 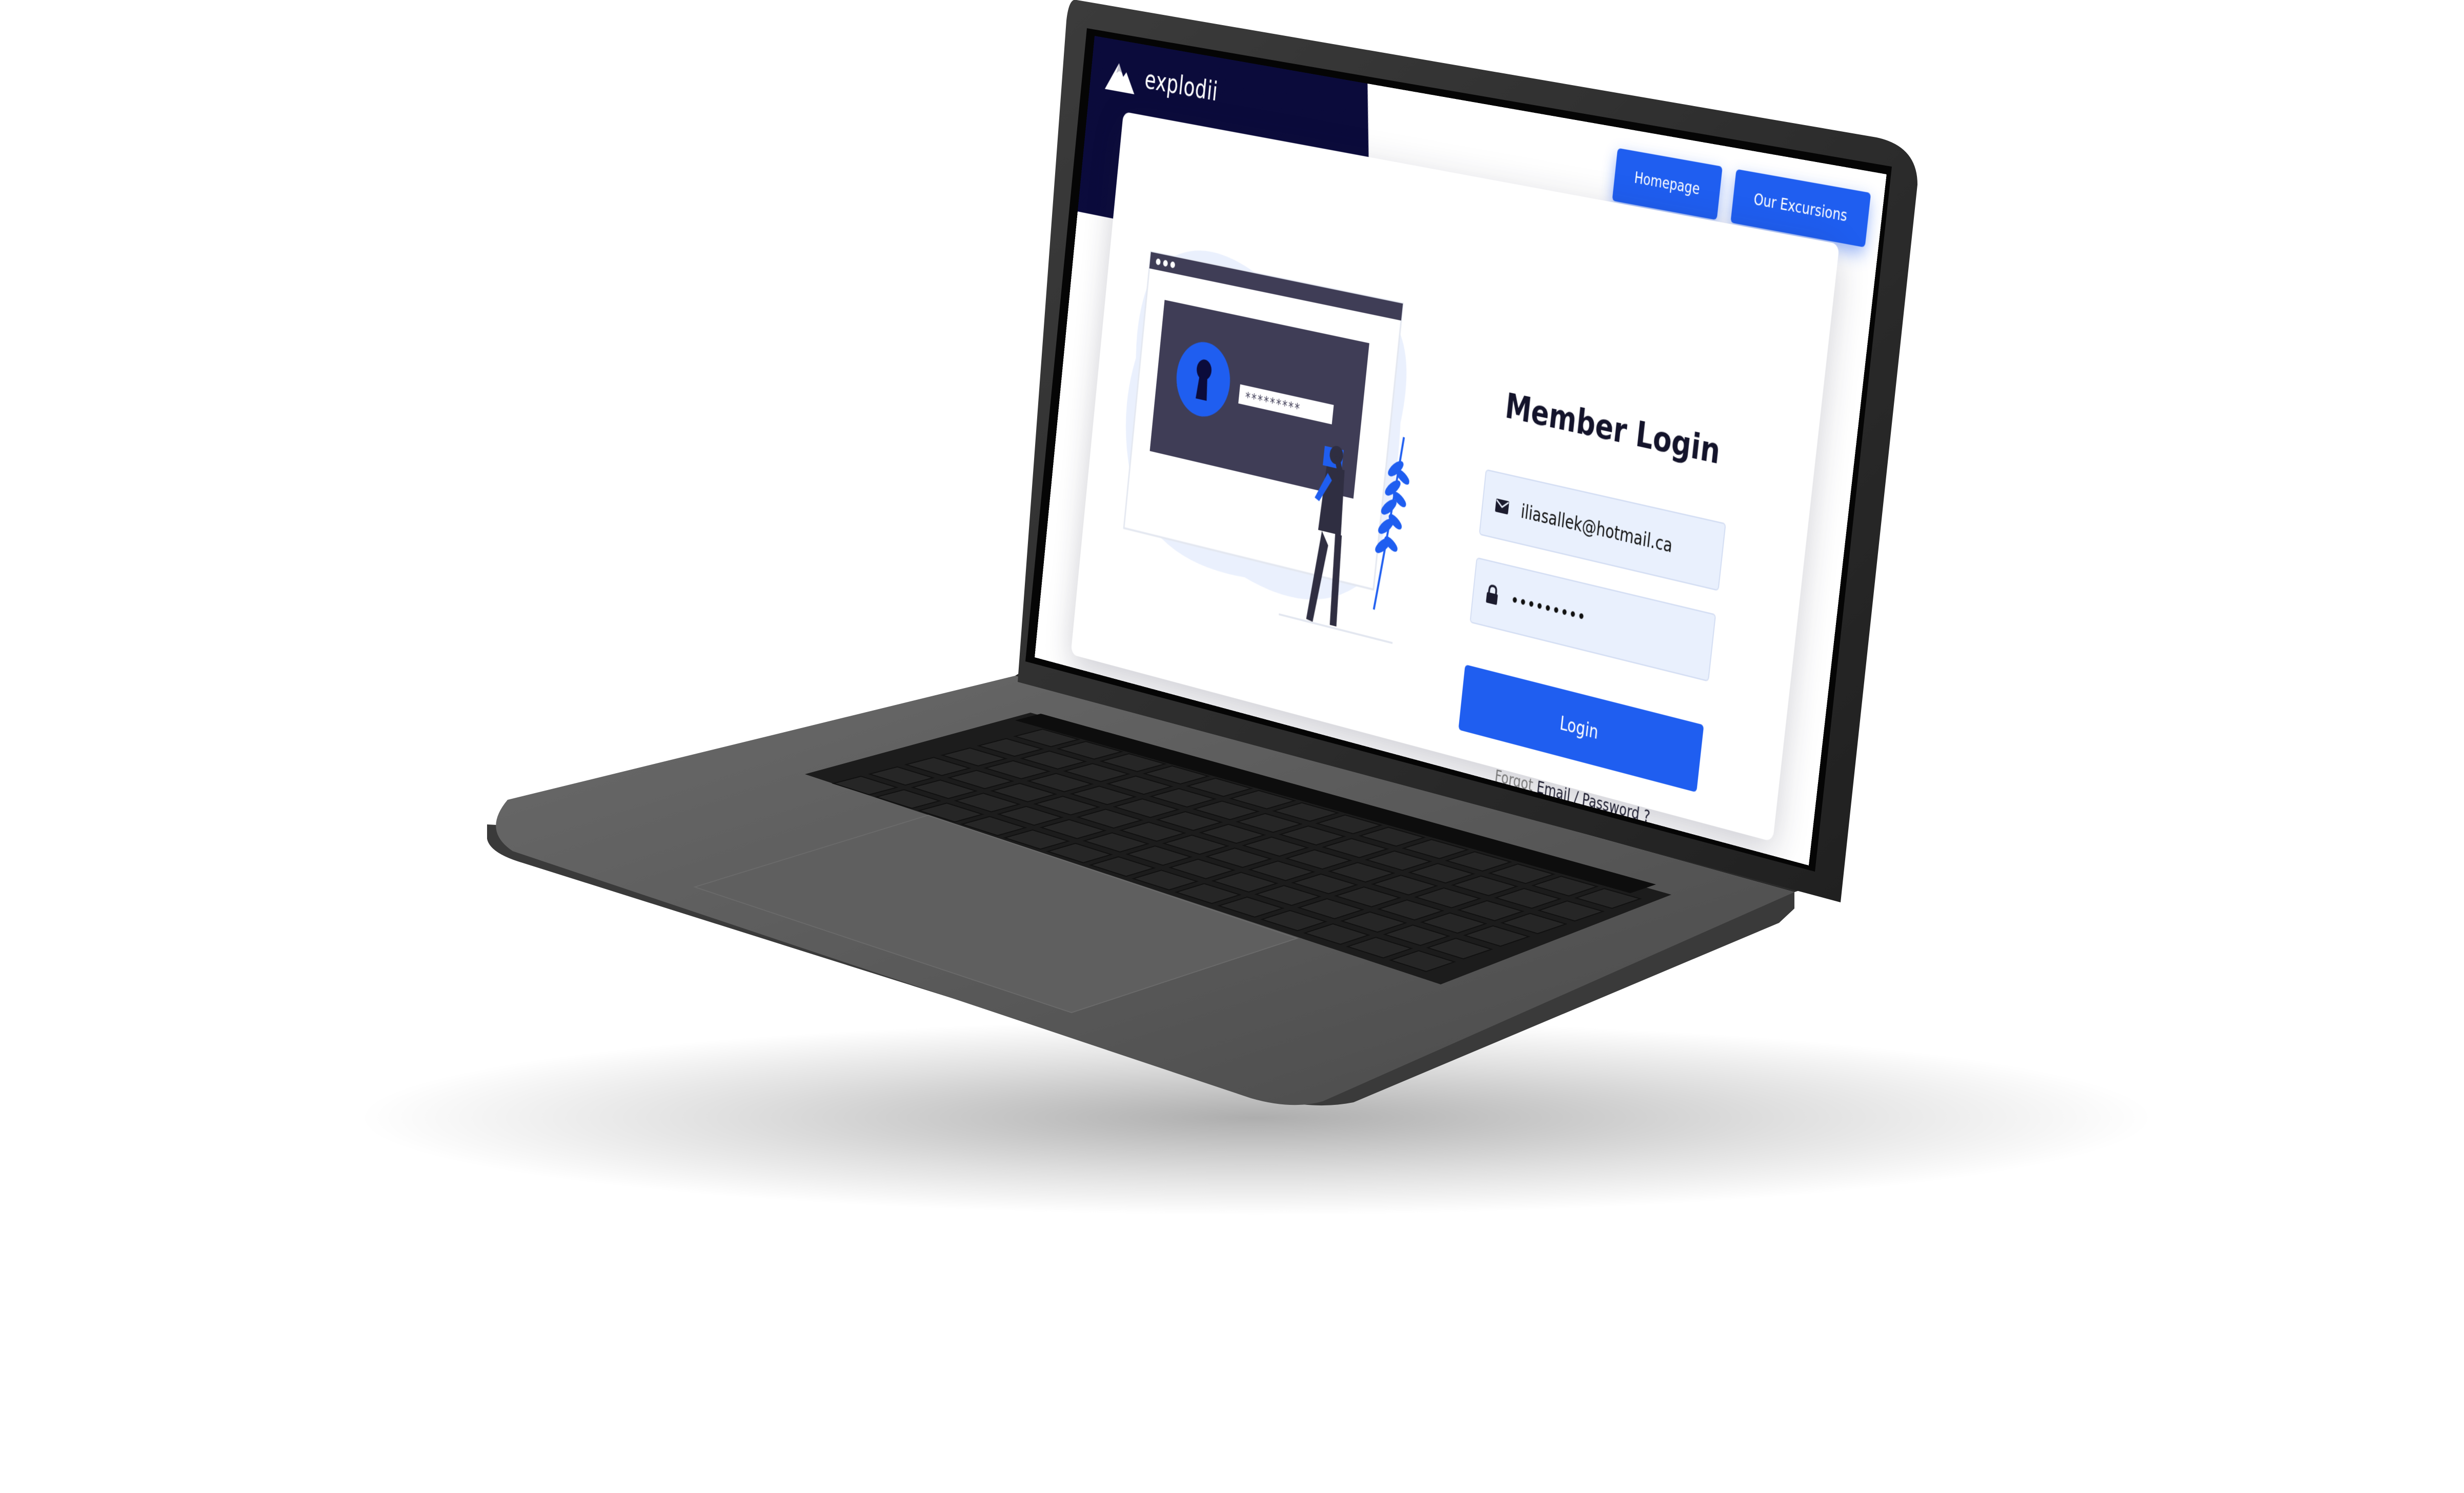 I want to click on mountain-icon, so click(x=1121, y=75).